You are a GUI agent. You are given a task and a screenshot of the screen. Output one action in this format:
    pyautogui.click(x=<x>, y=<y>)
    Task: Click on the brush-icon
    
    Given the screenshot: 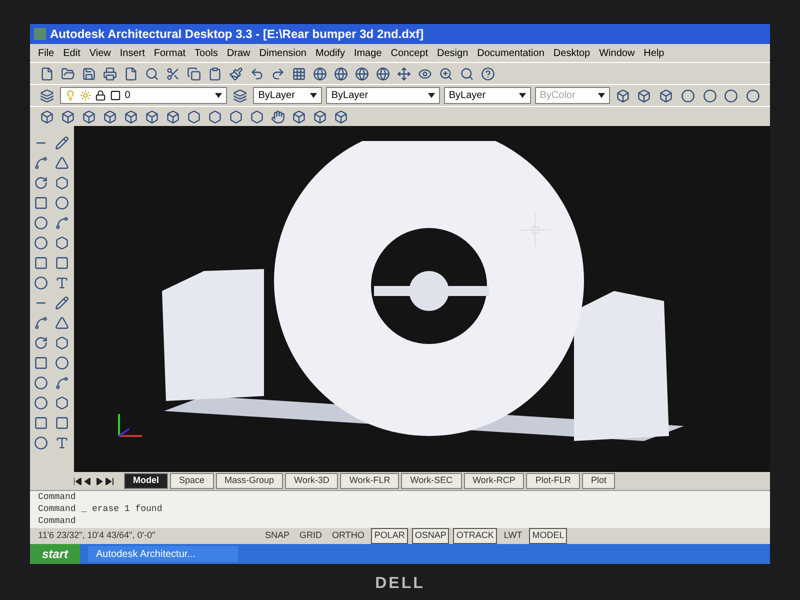 What is the action you would take?
    pyautogui.click(x=236, y=73)
    